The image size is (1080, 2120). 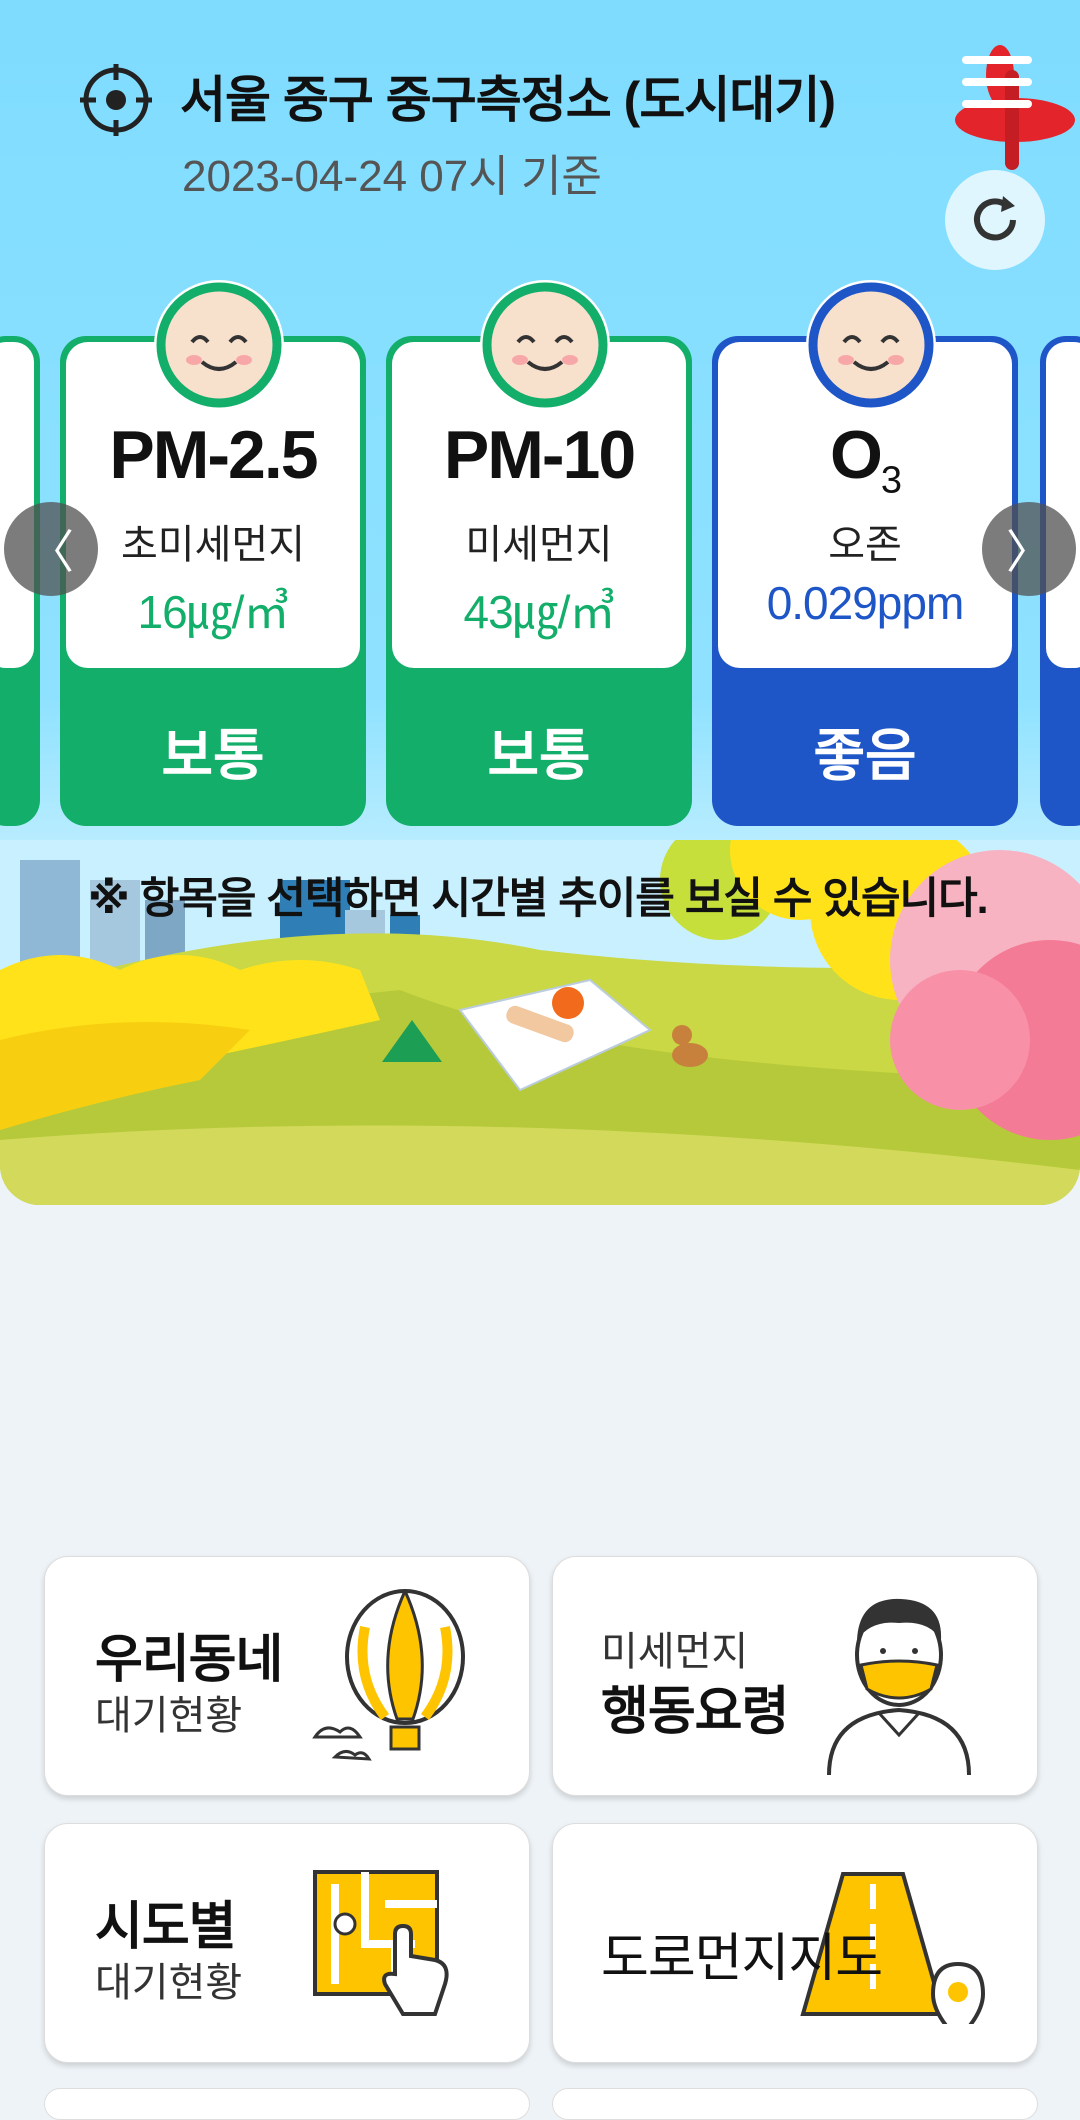 I want to click on o3-card: O3 오존 0.029ppm 좋음, so click(x=865, y=553).